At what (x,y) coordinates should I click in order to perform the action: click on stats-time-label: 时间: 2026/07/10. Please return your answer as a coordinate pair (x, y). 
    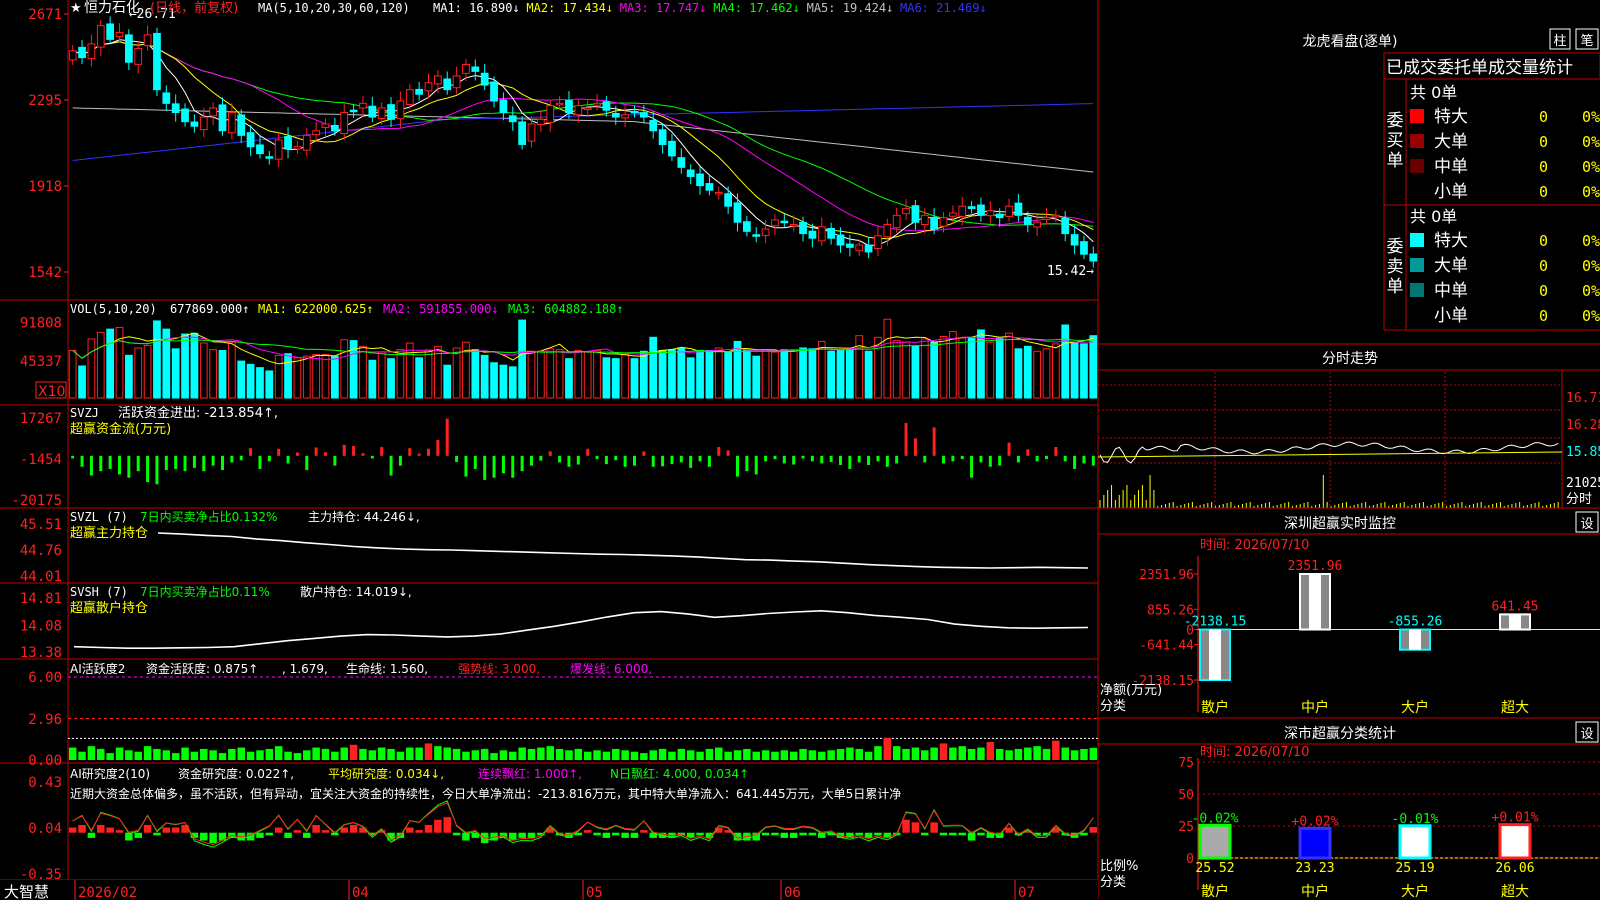
    Looking at the image, I should click on (1254, 752).